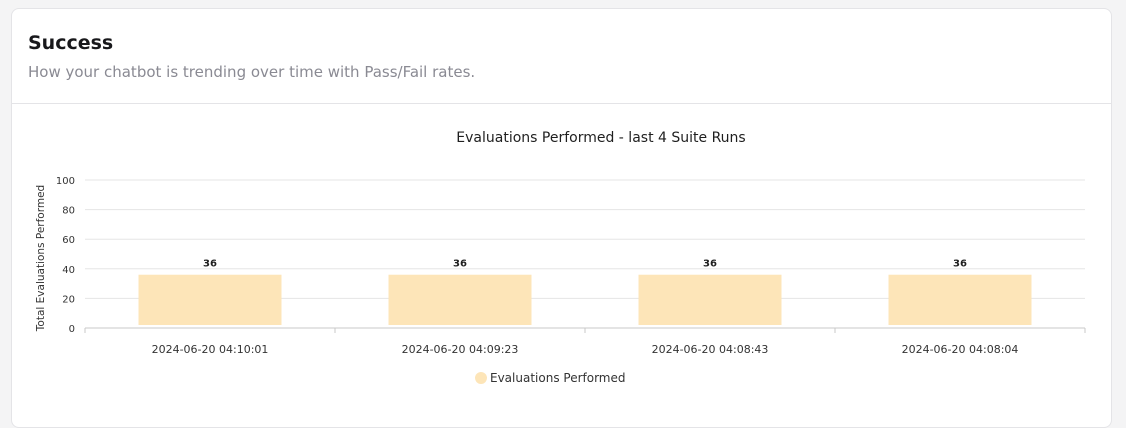 Image resolution: width=1126 pixels, height=428 pixels. I want to click on y-axis-label: Total Evaluations Performed, so click(41, 258).